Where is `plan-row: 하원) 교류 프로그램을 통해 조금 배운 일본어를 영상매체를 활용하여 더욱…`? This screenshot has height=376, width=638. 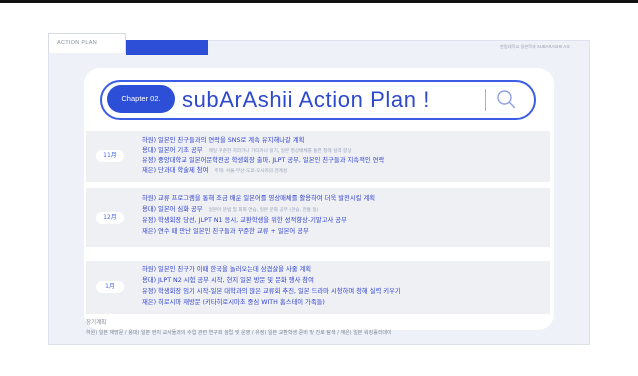
plan-row: 하원) 교류 프로그램을 통해 조금 배운 일본어를 영상매체를 활용하여 더욱… is located at coordinates (259, 198).